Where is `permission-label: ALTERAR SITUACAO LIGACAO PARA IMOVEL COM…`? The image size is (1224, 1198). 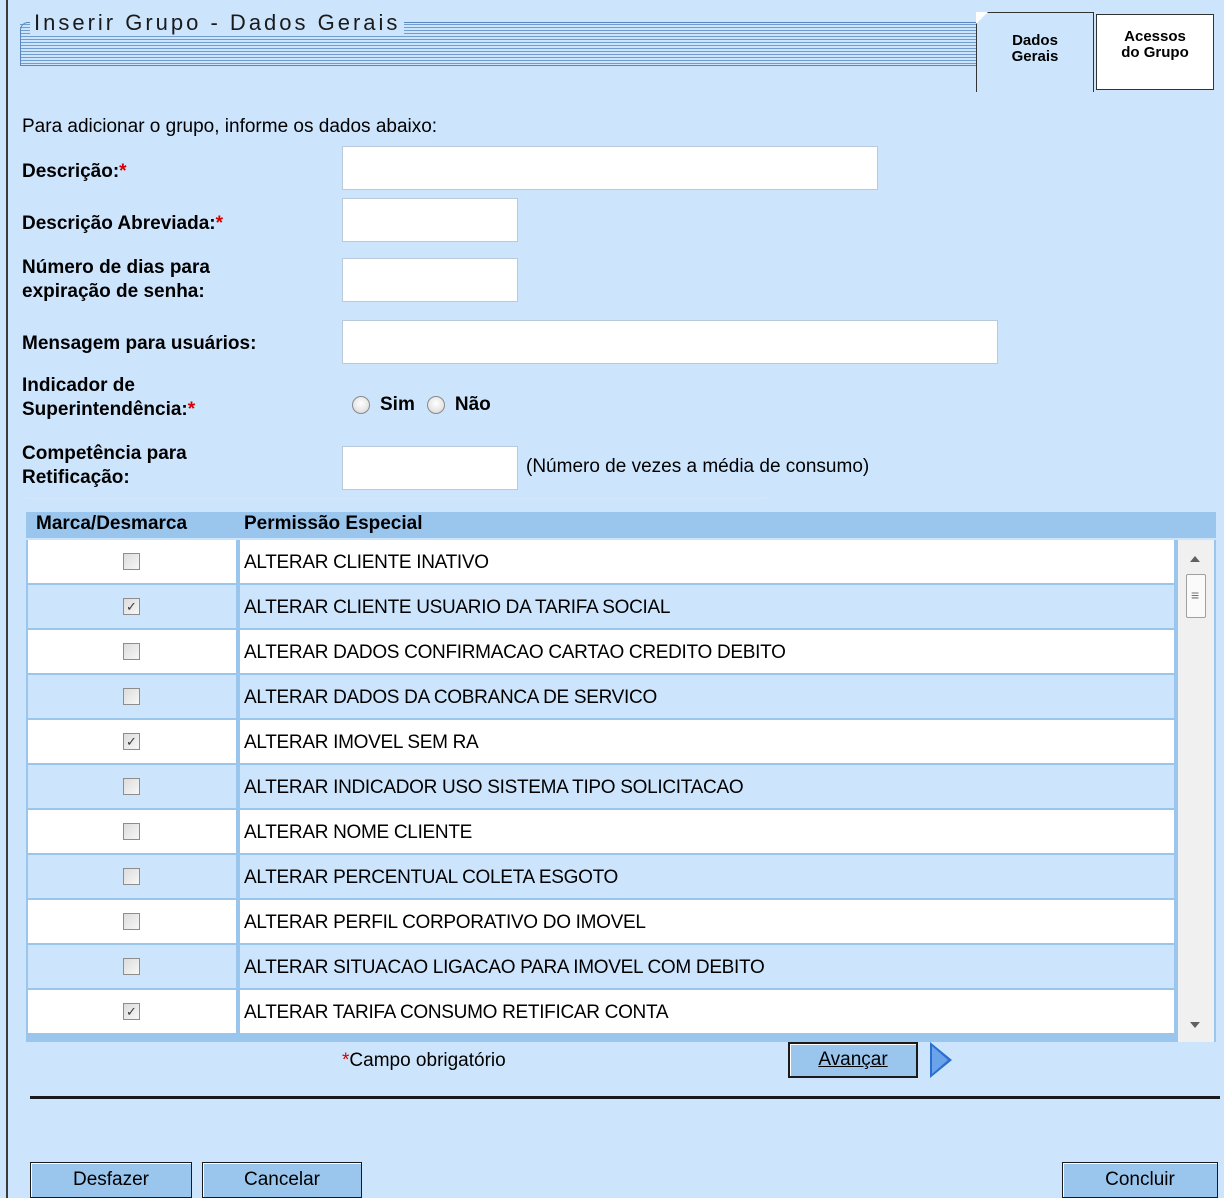 permission-label: ALTERAR SITUACAO LIGACAO PARA IMOVEL COM… is located at coordinates (707, 966).